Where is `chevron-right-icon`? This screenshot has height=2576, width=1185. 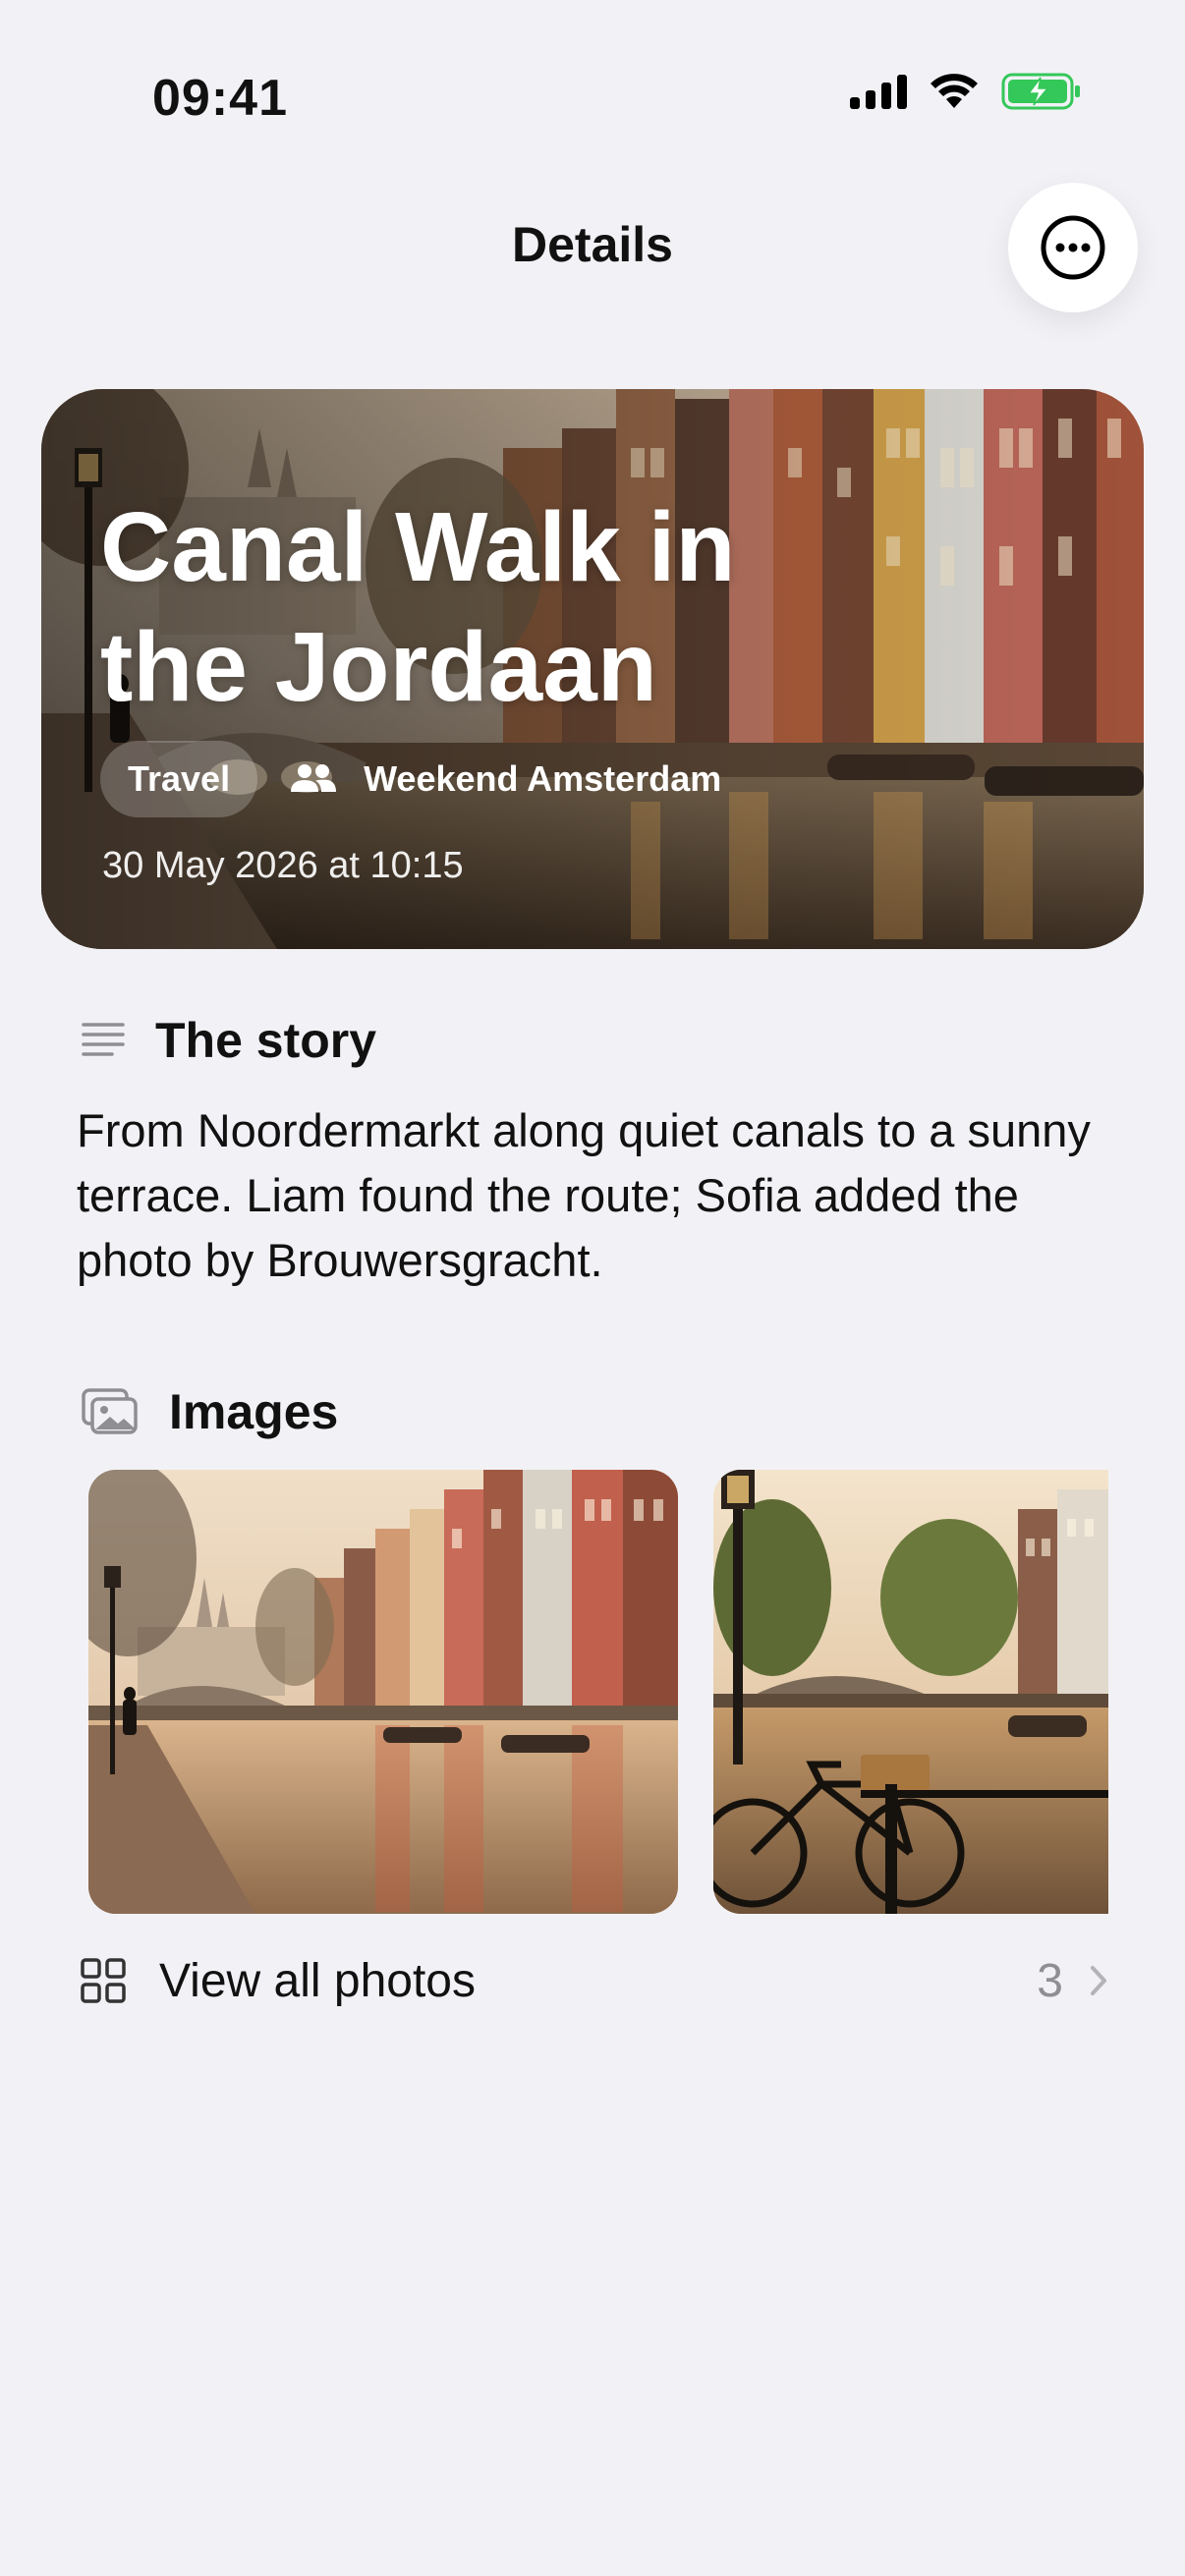 chevron-right-icon is located at coordinates (1099, 1980).